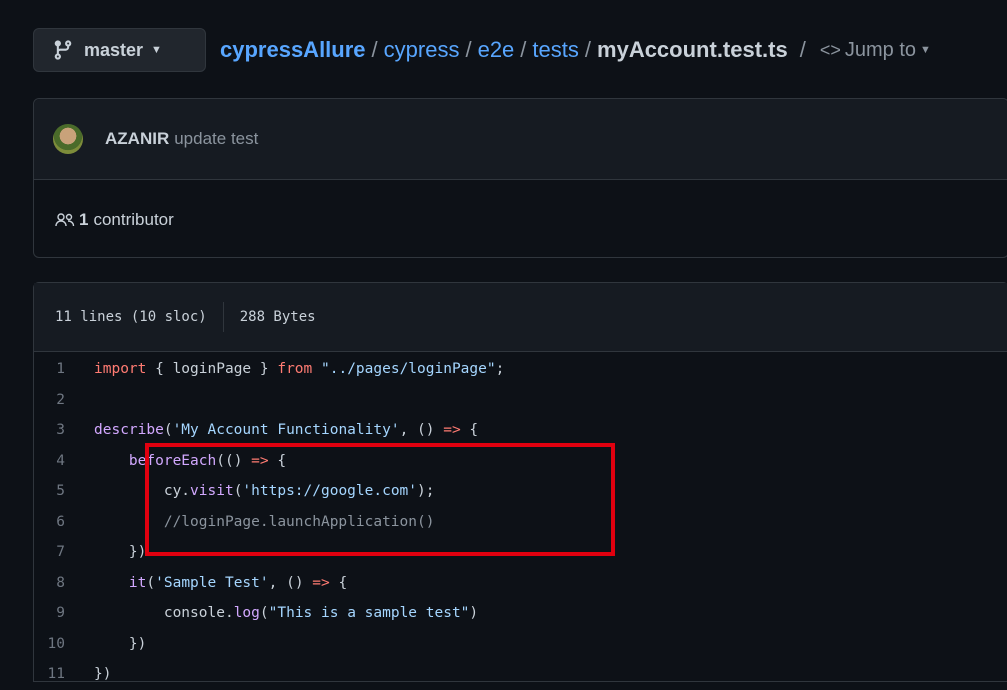 The height and width of the screenshot is (690, 1007). Describe the element at coordinates (330, 491) in the screenshot. I see `code-token: 'https://google.com'` at that location.